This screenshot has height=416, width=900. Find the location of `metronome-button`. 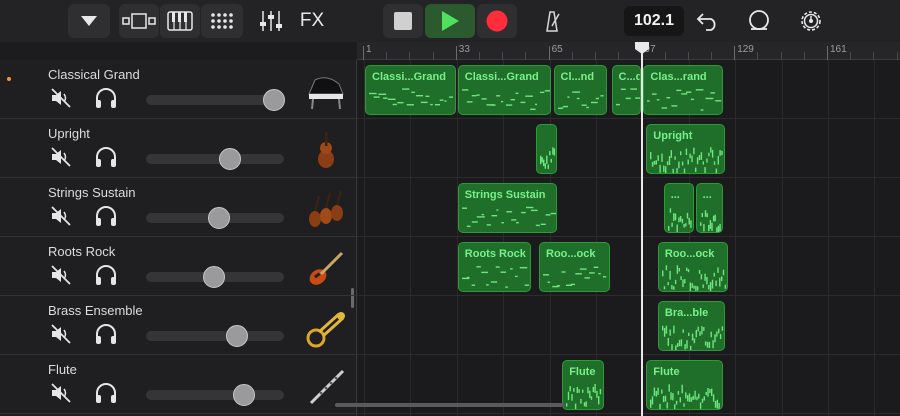

metronome-button is located at coordinates (552, 21).